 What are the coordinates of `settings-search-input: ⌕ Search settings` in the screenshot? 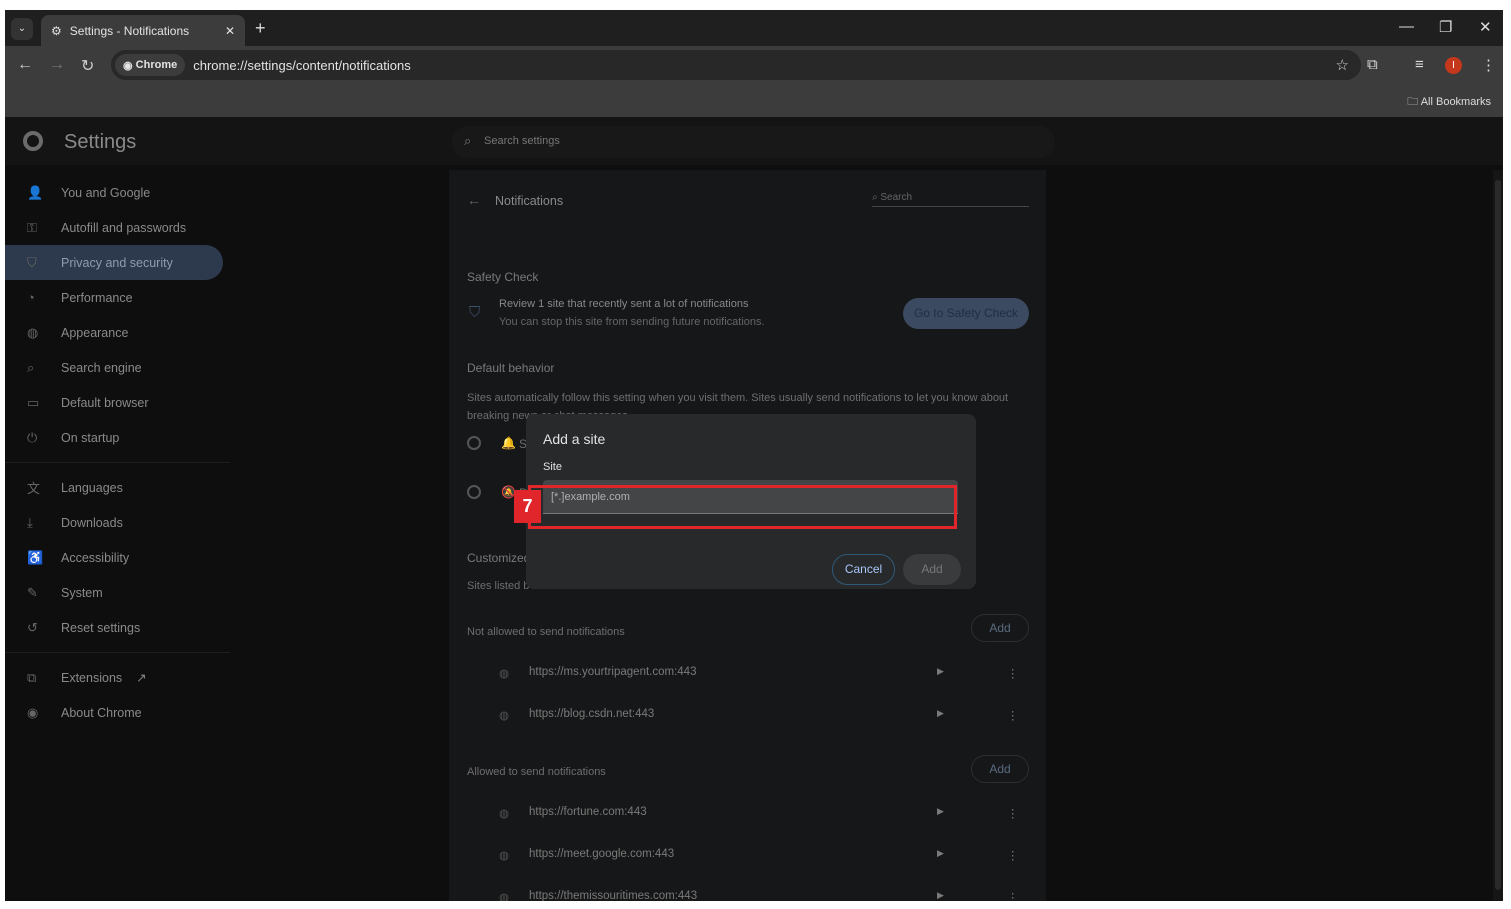 It's located at (753, 142).